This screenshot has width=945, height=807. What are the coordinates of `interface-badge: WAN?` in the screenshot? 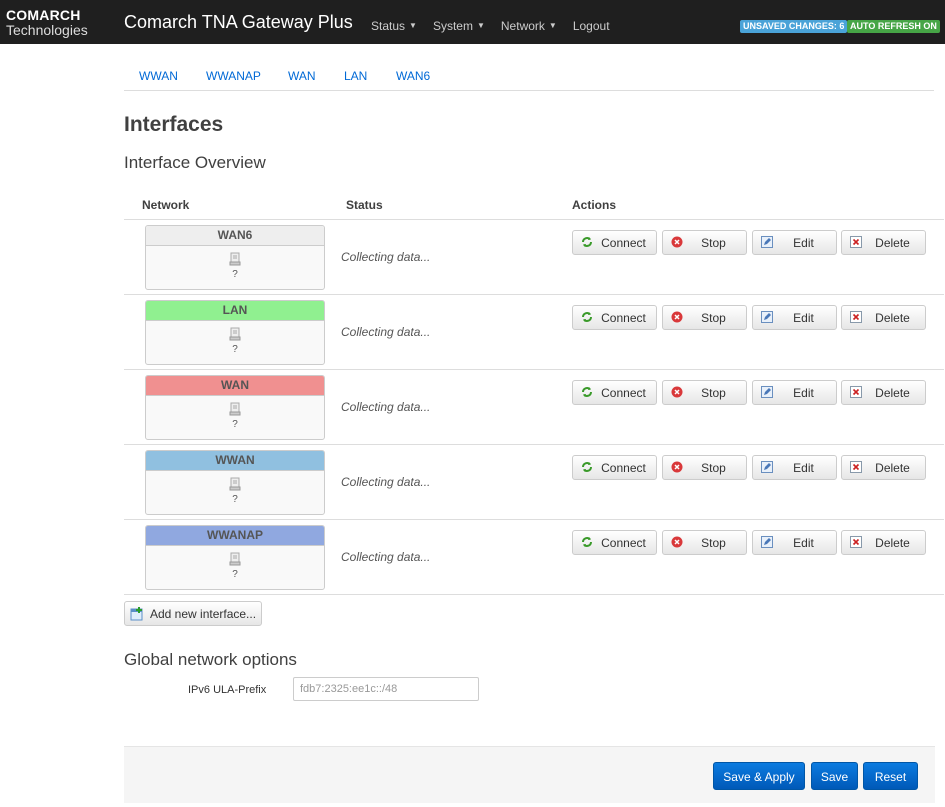 It's located at (235, 407).